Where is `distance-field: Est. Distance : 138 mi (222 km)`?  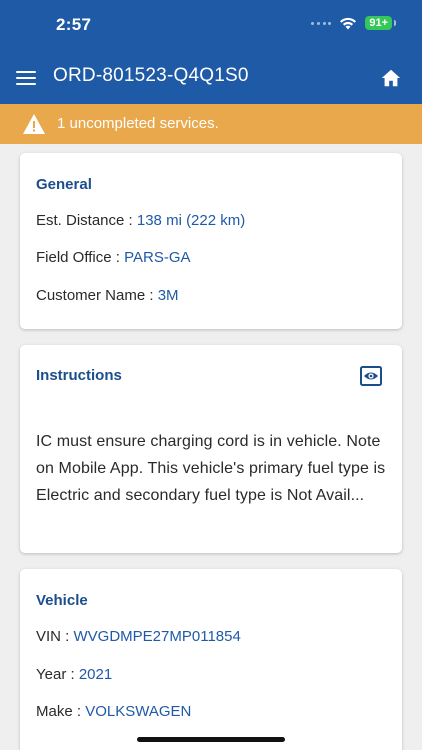 distance-field: Est. Distance : 138 mi (222 km) is located at coordinates (140, 220).